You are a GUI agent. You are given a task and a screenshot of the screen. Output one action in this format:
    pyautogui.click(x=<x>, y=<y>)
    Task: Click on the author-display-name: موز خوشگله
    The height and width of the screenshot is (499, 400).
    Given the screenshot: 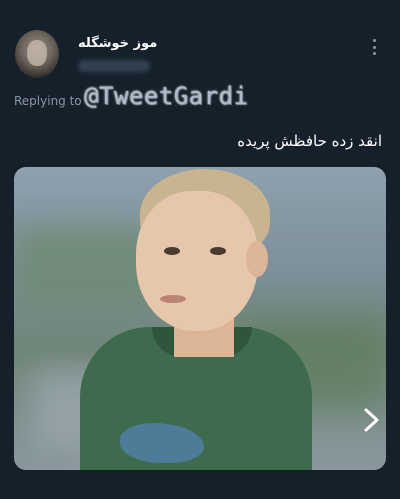 What is the action you would take?
    pyautogui.click(x=117, y=43)
    